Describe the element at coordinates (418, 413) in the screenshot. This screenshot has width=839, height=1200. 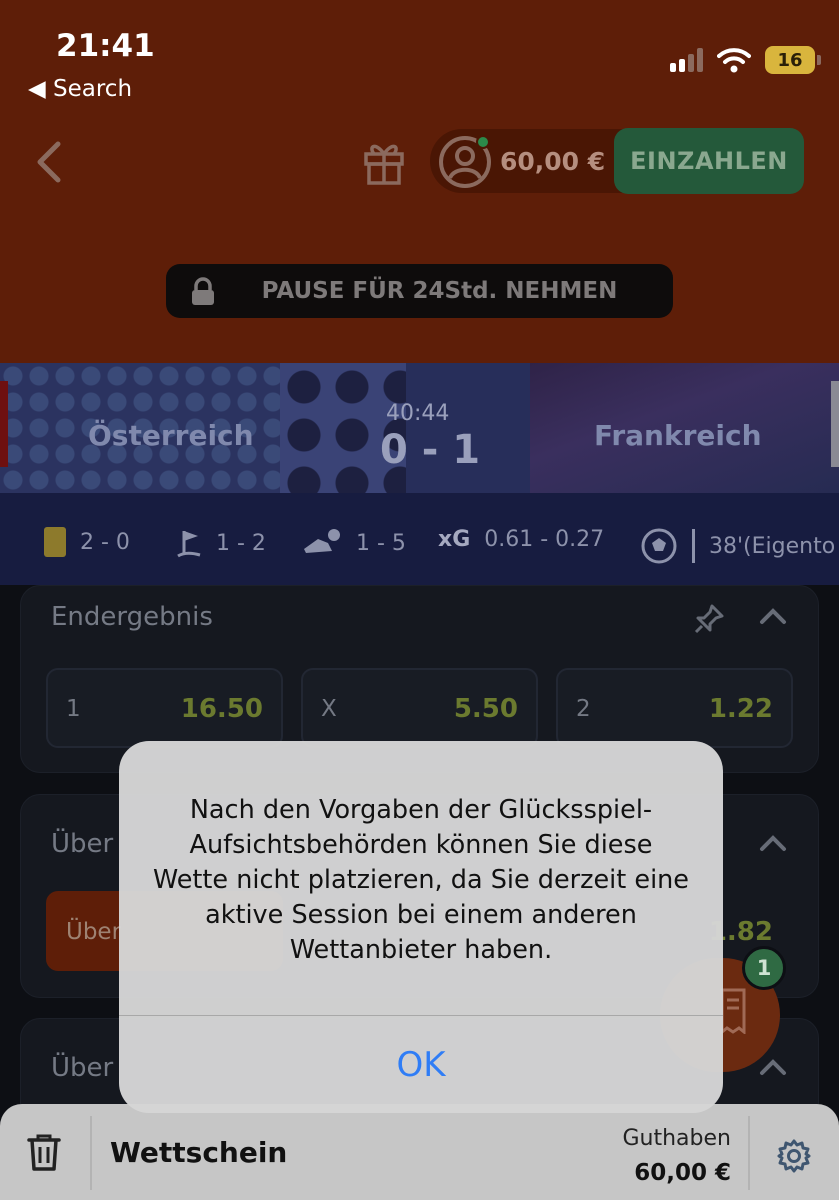
I see `match-clock: 40:44` at that location.